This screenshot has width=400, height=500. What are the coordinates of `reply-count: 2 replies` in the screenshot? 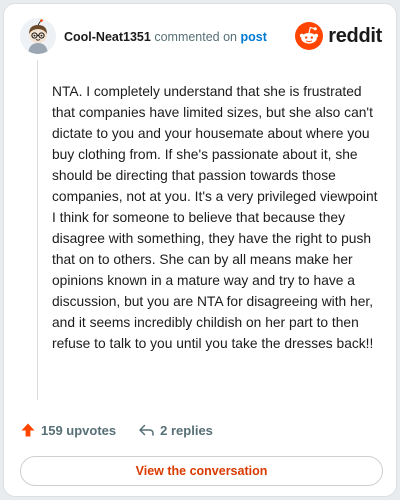 It's located at (186, 430).